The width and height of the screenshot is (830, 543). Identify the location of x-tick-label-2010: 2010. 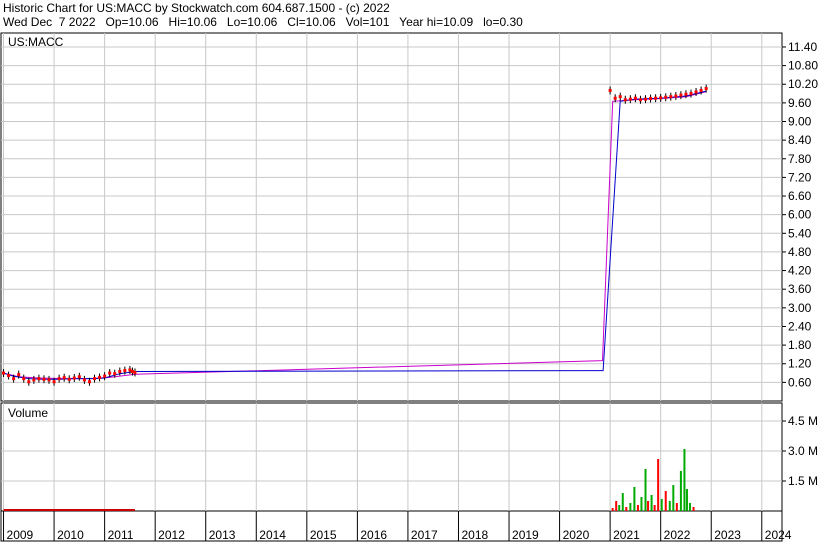
(70, 535).